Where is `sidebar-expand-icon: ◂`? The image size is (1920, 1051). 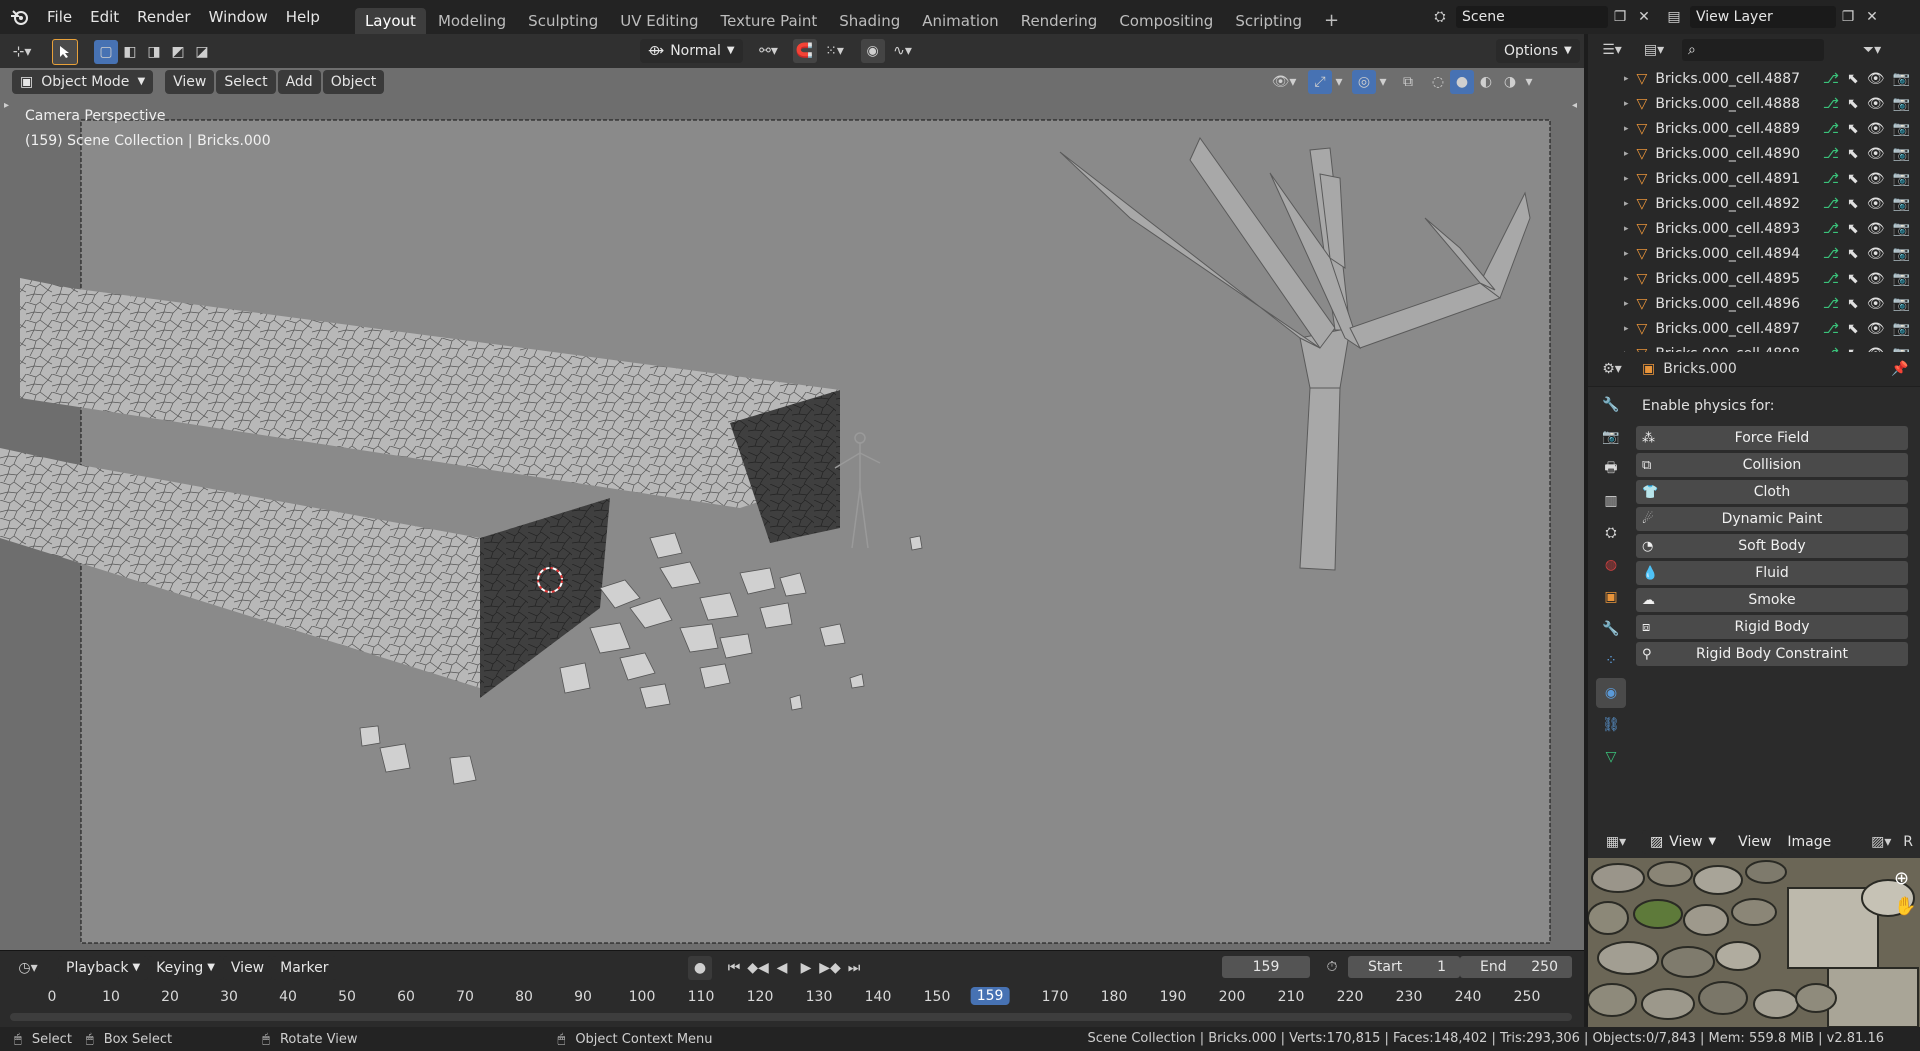
sidebar-expand-icon: ◂ is located at coordinates (1574, 105).